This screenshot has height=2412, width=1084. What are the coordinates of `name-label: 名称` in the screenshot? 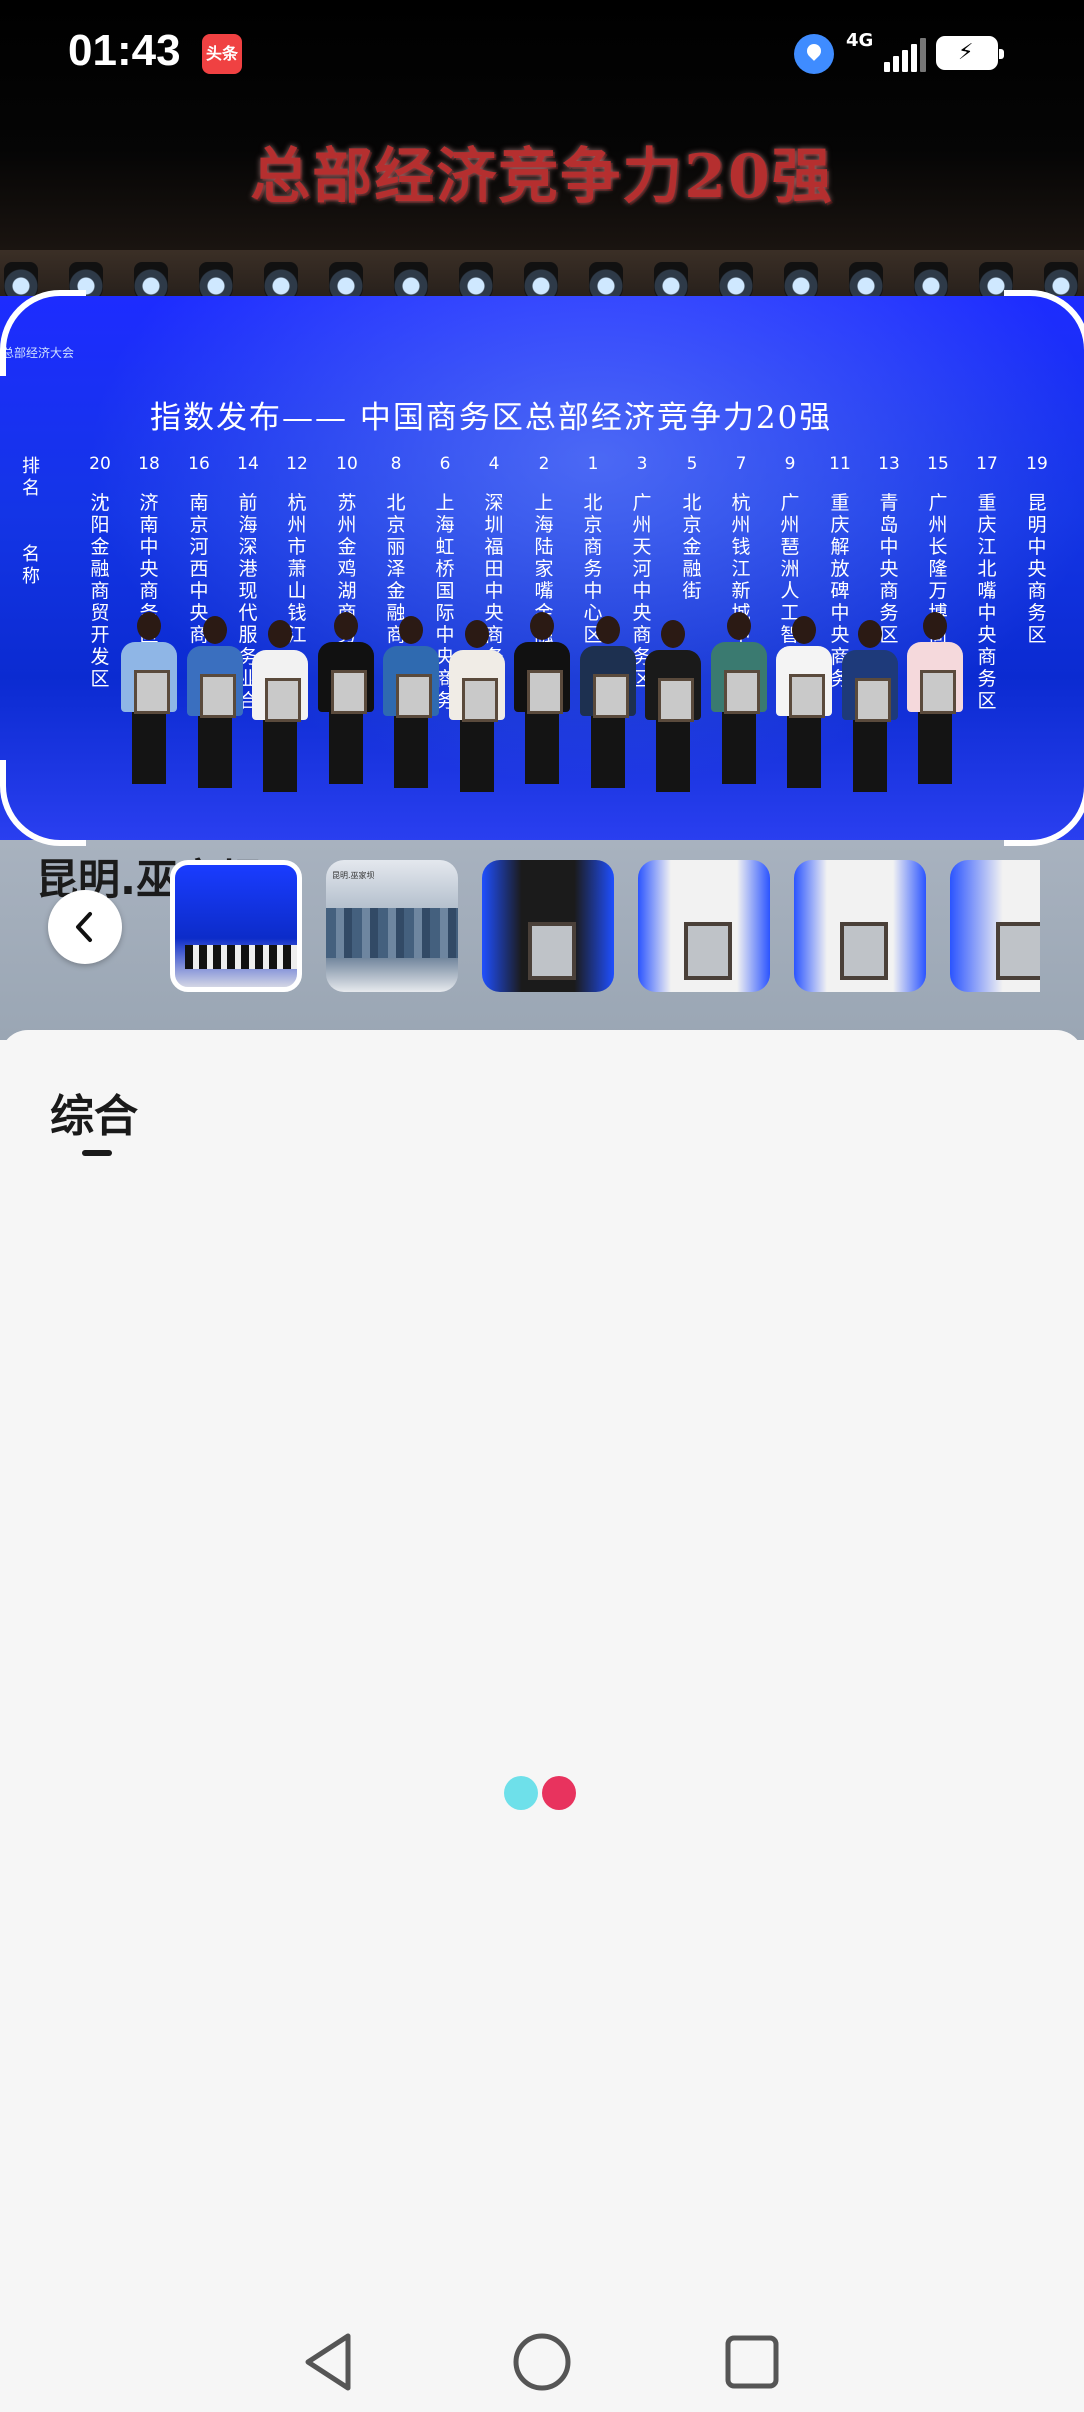 It's located at (31, 565).